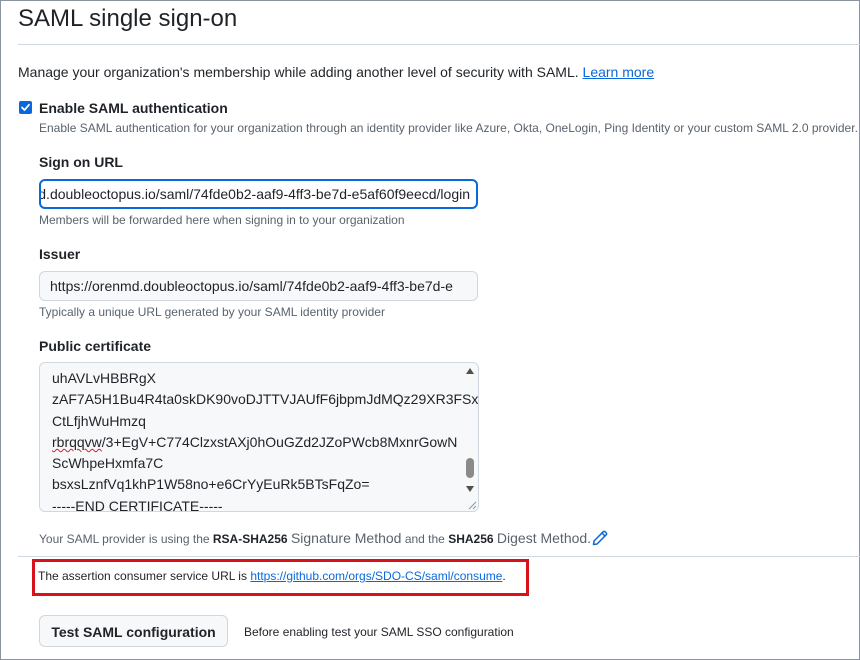 The width and height of the screenshot is (860, 660). What do you see at coordinates (104, 378) in the screenshot?
I see `certificate-line: uhAVLvHBBRgX` at bounding box center [104, 378].